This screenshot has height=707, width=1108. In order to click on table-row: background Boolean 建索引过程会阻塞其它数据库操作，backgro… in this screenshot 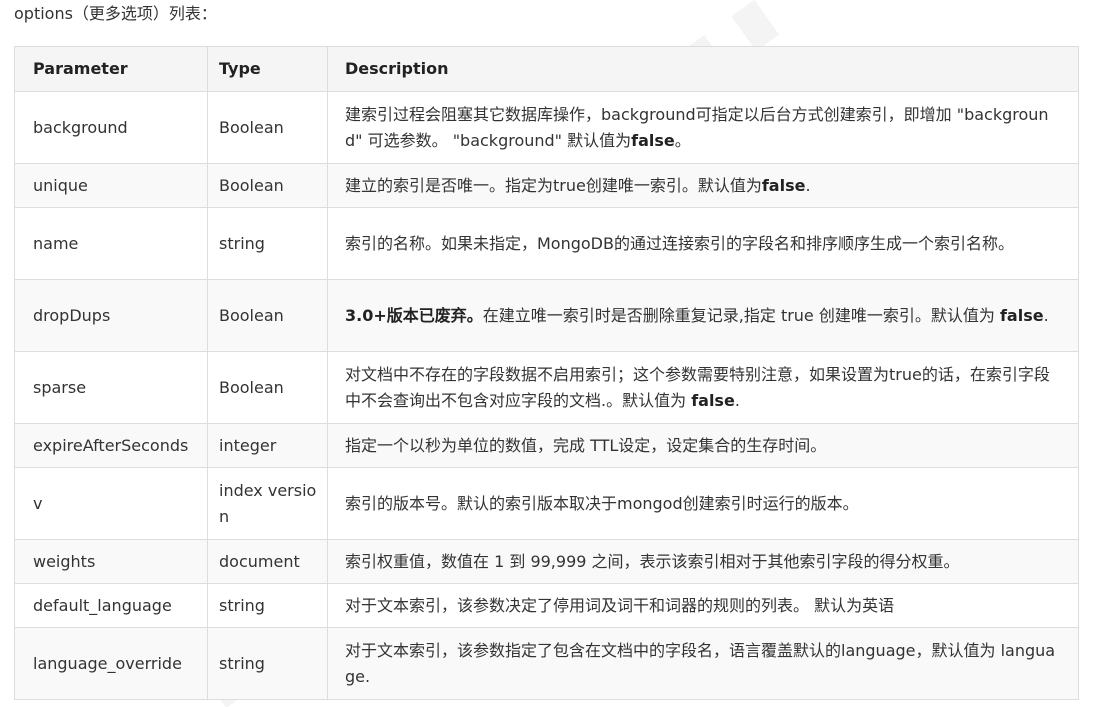, I will do `click(546, 127)`.